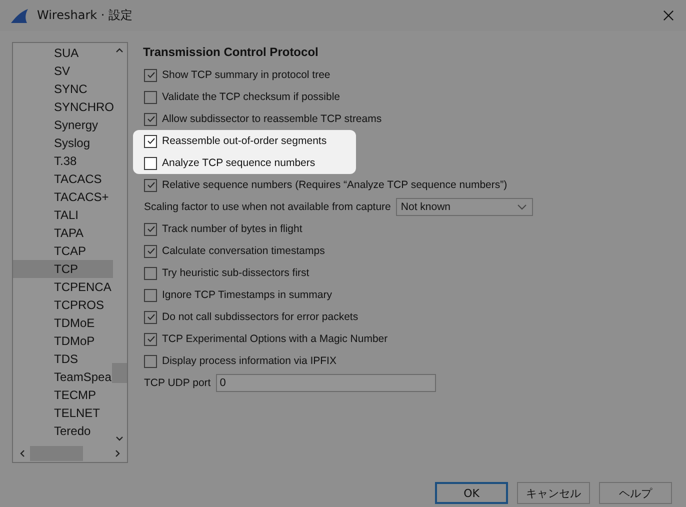  I want to click on dropdown-value: Not known, so click(425, 207).